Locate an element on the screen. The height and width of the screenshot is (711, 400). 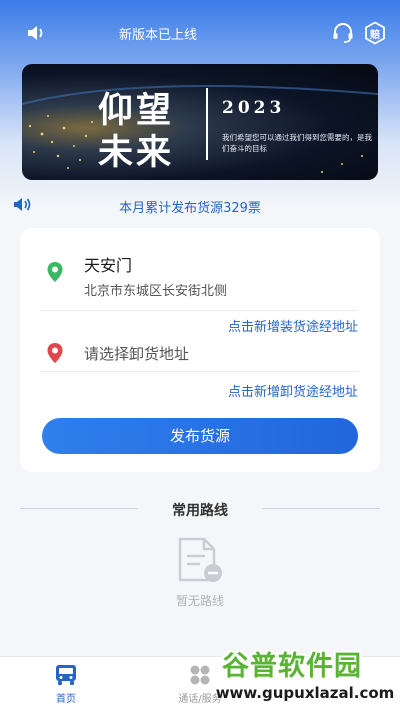
empty-document-icon is located at coordinates (200, 559).